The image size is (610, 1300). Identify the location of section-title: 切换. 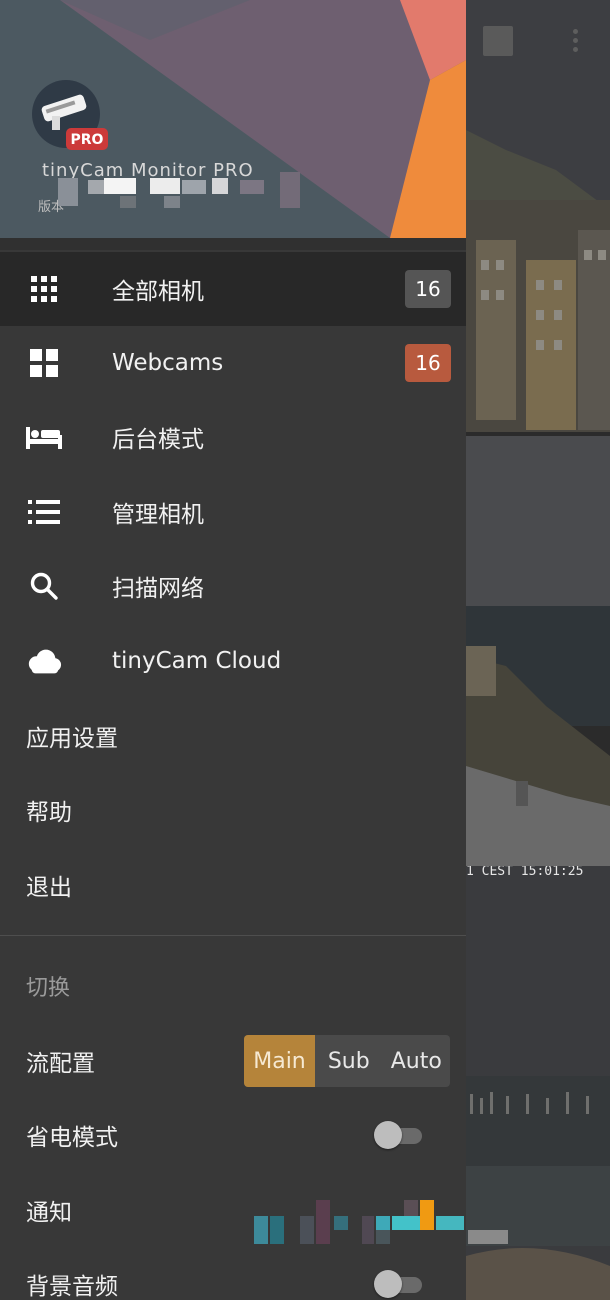
(48, 988).